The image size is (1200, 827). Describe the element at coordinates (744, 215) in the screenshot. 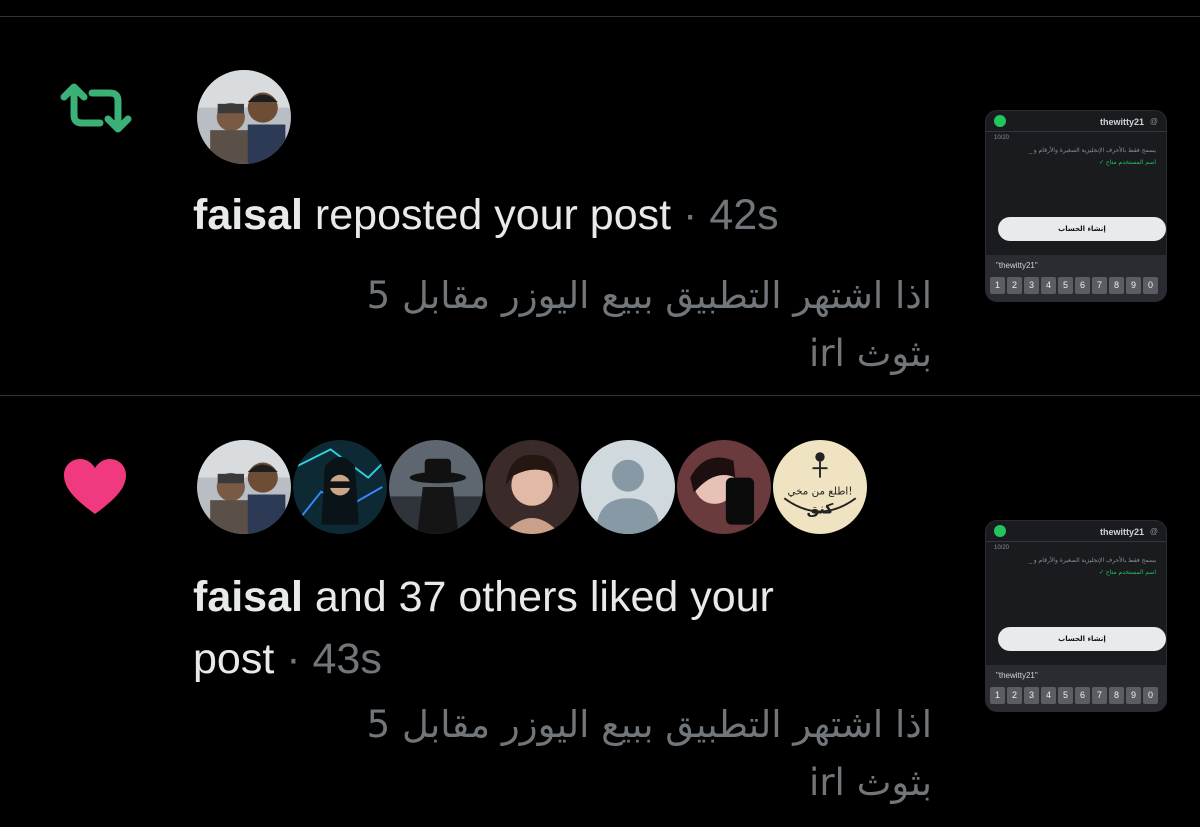

I see `timestamp: 42s` at that location.